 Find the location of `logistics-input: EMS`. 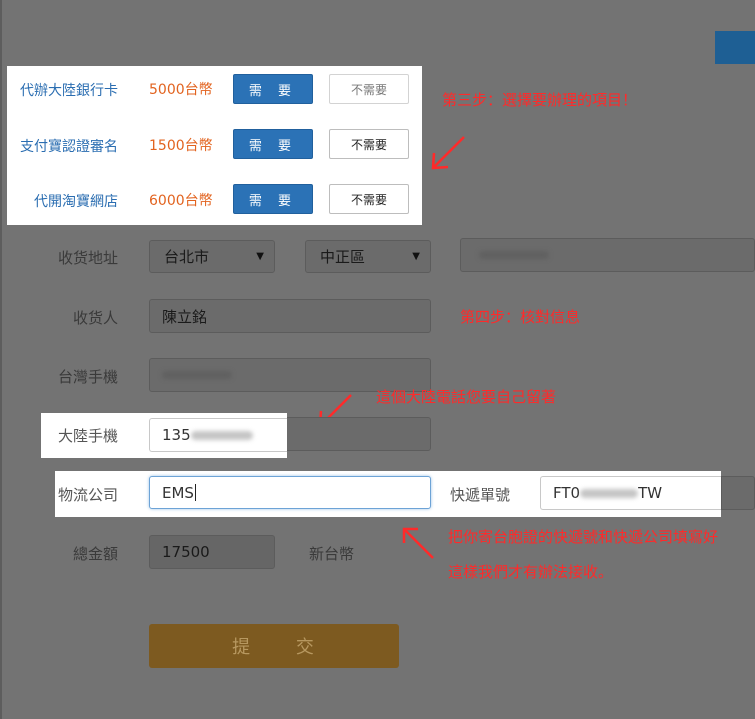

logistics-input: EMS is located at coordinates (290, 492).